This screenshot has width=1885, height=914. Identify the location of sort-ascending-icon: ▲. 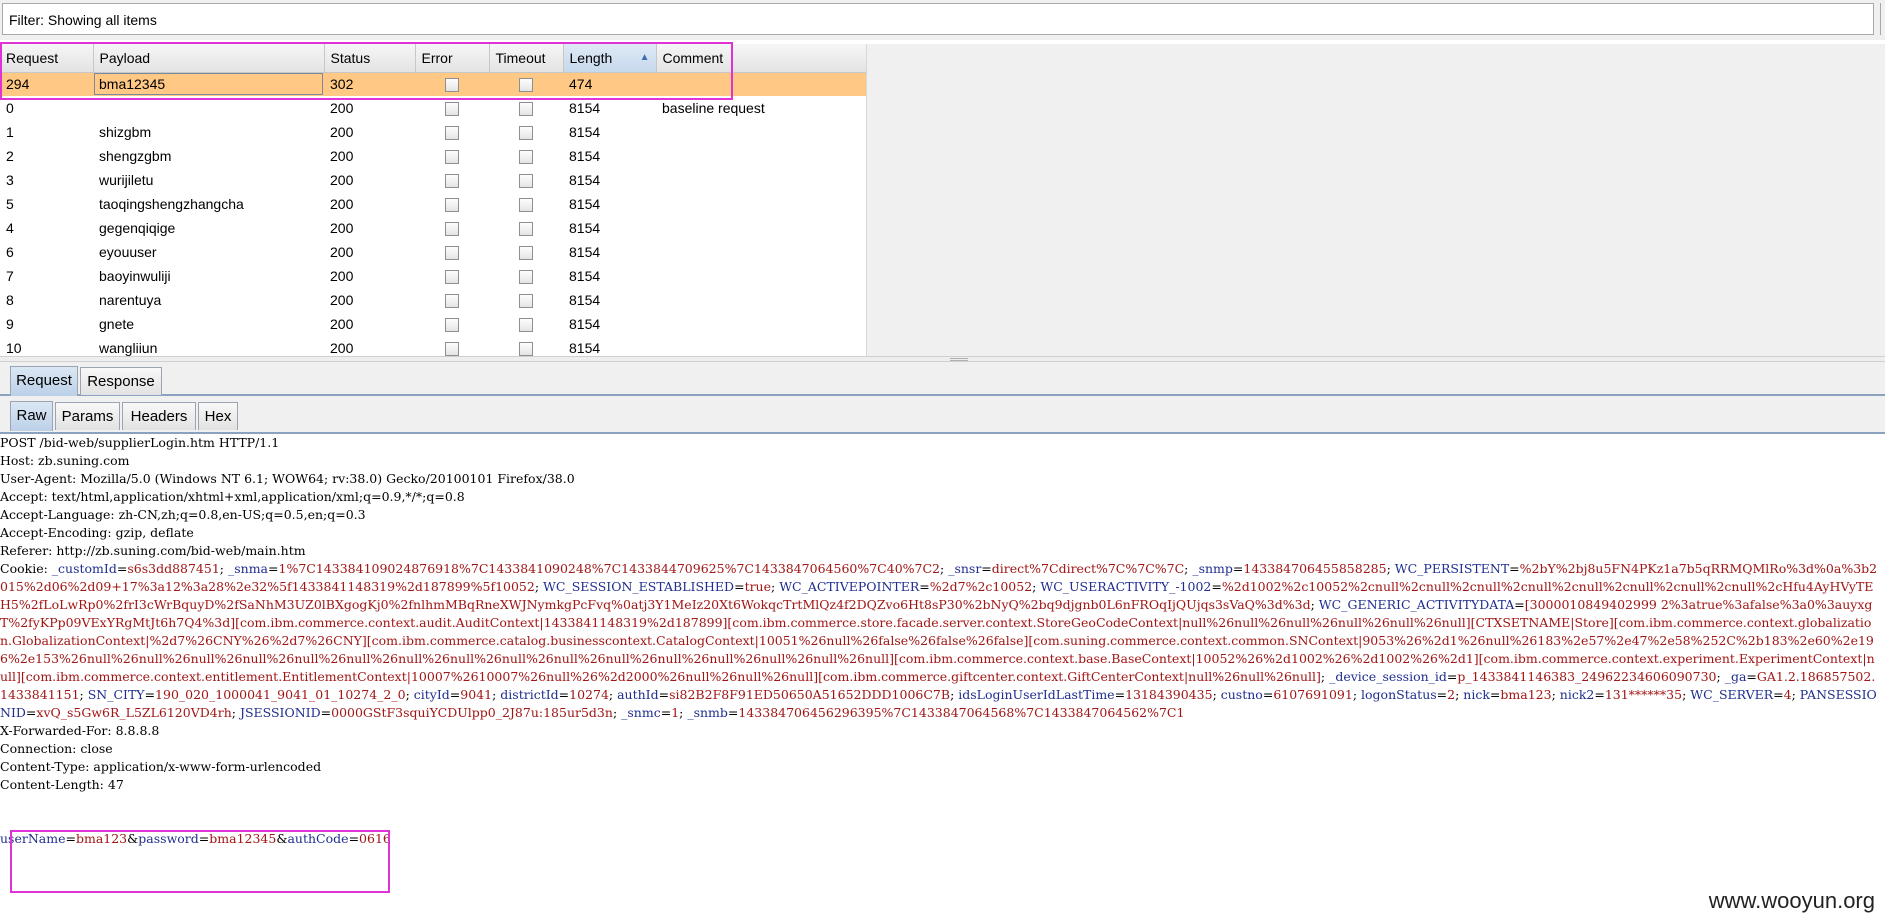
(644, 57).